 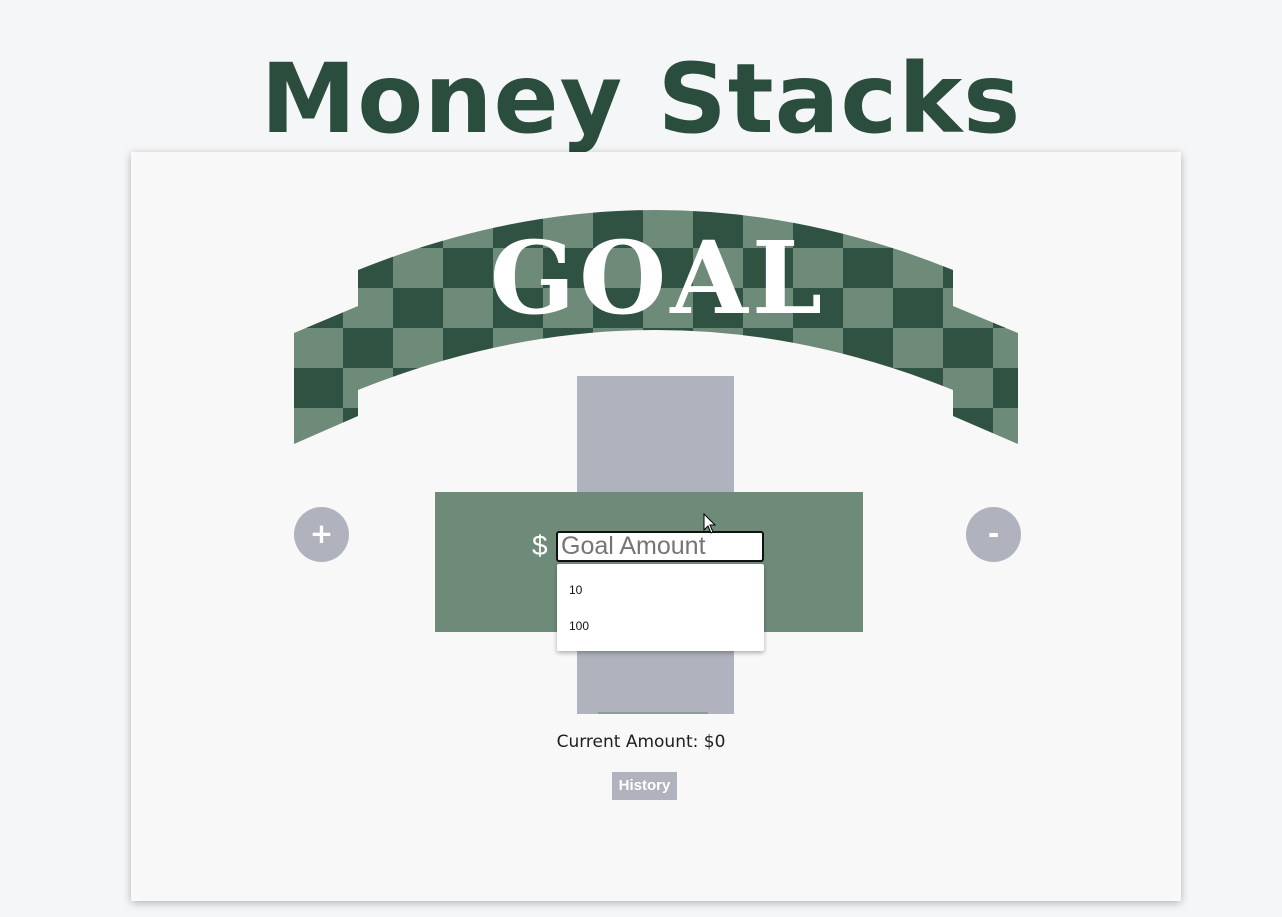 I want to click on mouse-pointer-icon, so click(x=710, y=523).